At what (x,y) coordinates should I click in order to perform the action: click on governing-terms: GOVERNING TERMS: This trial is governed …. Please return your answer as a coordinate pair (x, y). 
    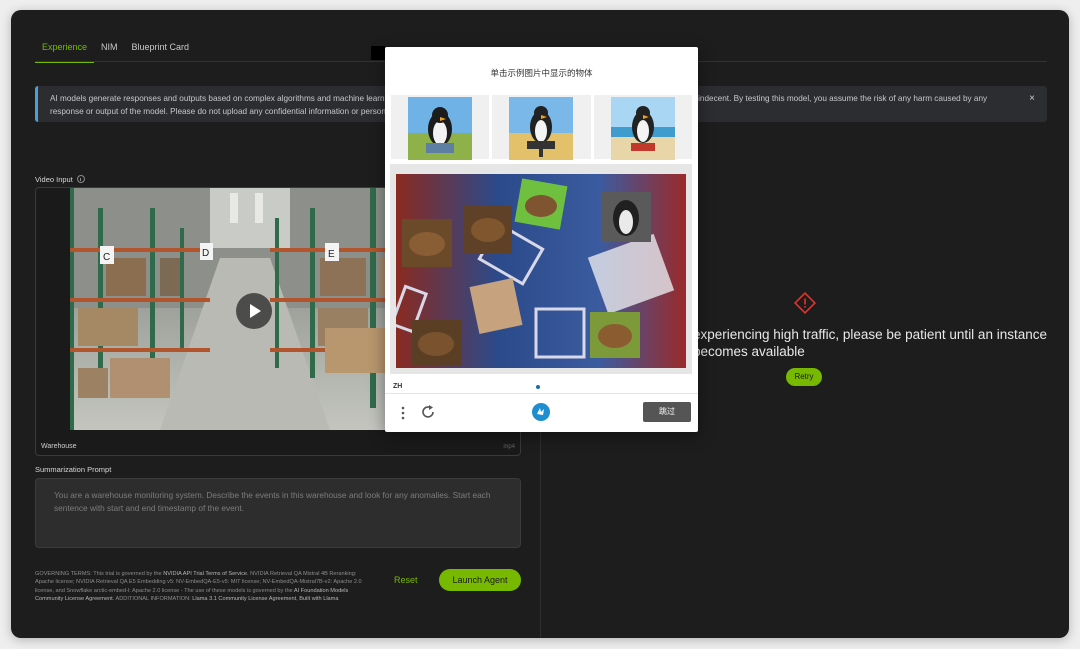
    Looking at the image, I should click on (200, 586).